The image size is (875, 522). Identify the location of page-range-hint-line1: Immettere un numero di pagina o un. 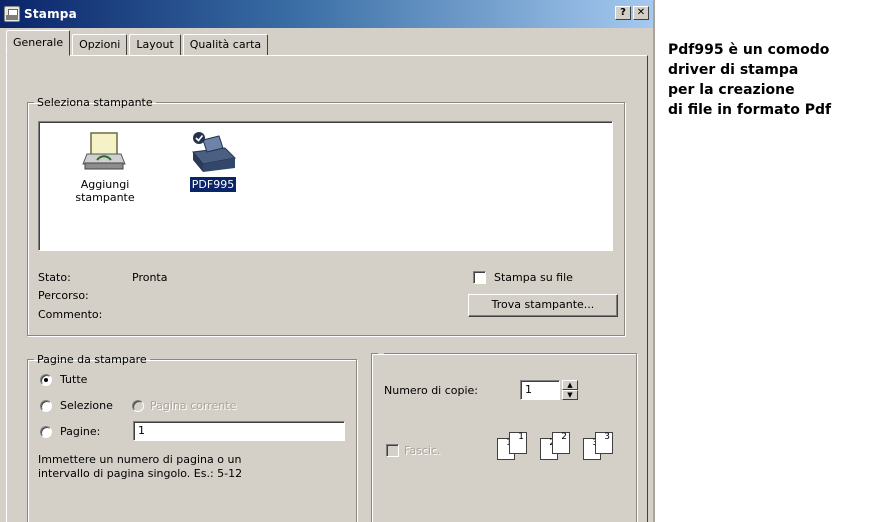
(140, 459).